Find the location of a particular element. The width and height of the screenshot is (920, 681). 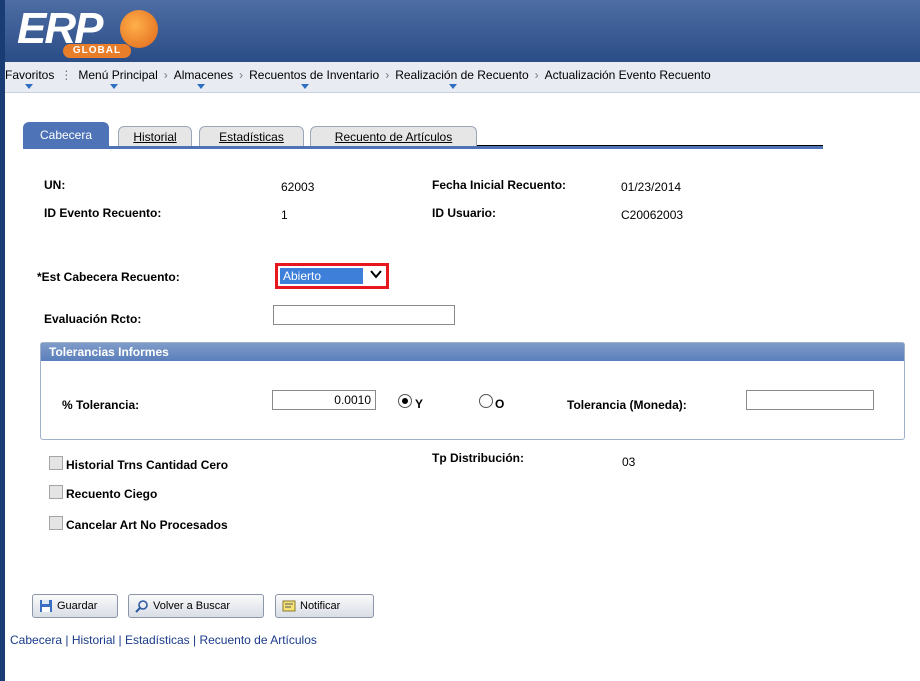

tolerancia-moneda-input is located at coordinates (810, 400).